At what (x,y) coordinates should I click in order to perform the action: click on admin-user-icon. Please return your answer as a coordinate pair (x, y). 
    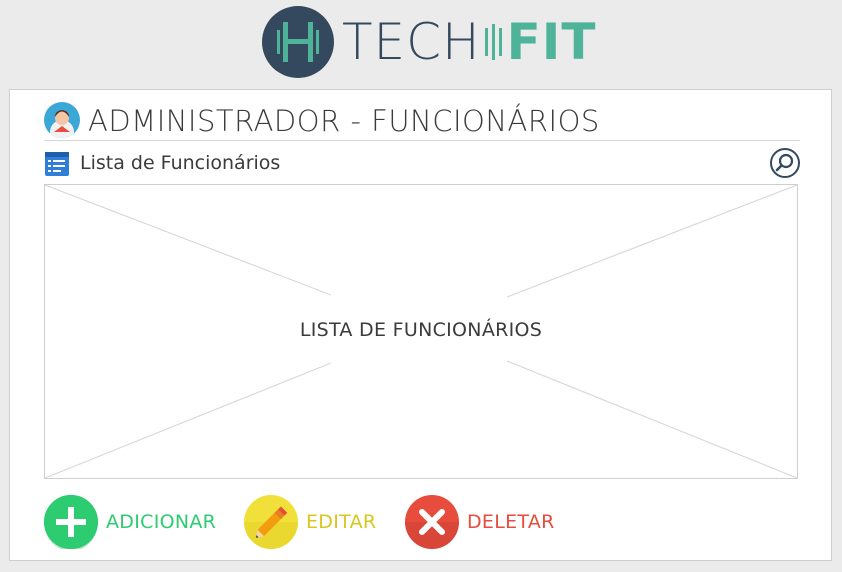
    Looking at the image, I should click on (62, 120).